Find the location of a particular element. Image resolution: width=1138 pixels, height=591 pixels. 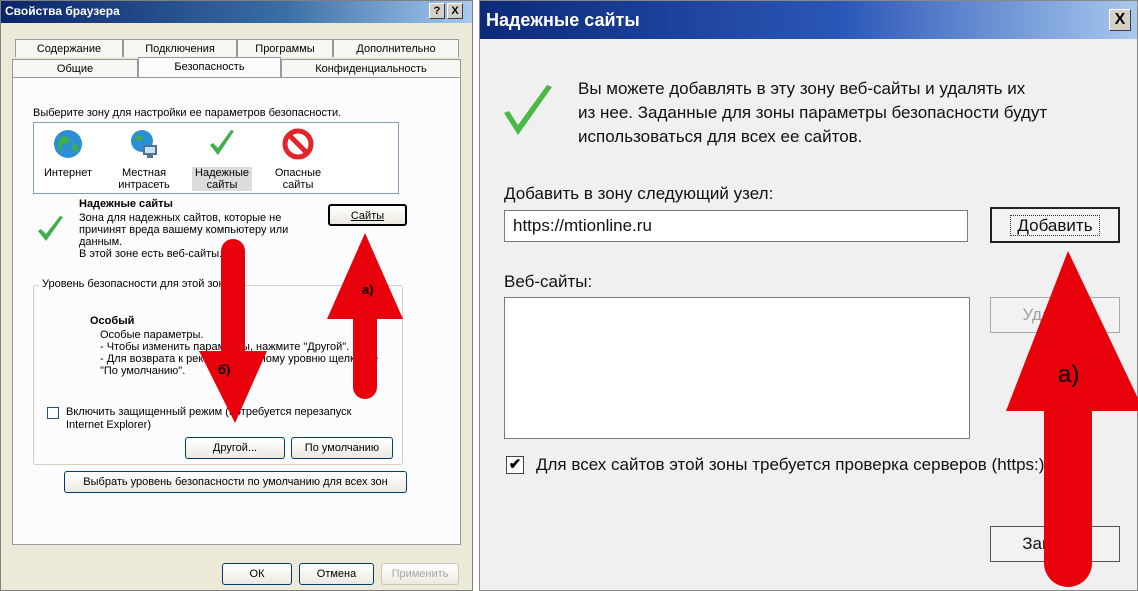

cancel-button: Отмена is located at coordinates (336, 574).